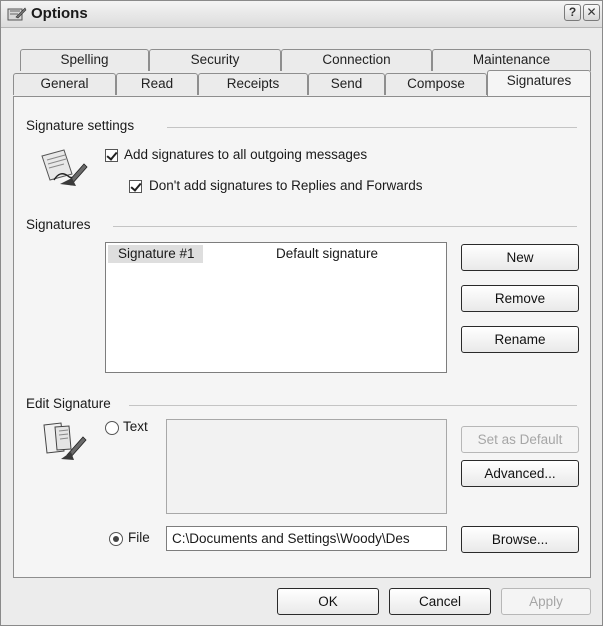 This screenshot has width=604, height=627. Describe the element at coordinates (155, 254) in the screenshot. I see `signature-name: Signature #1` at that location.